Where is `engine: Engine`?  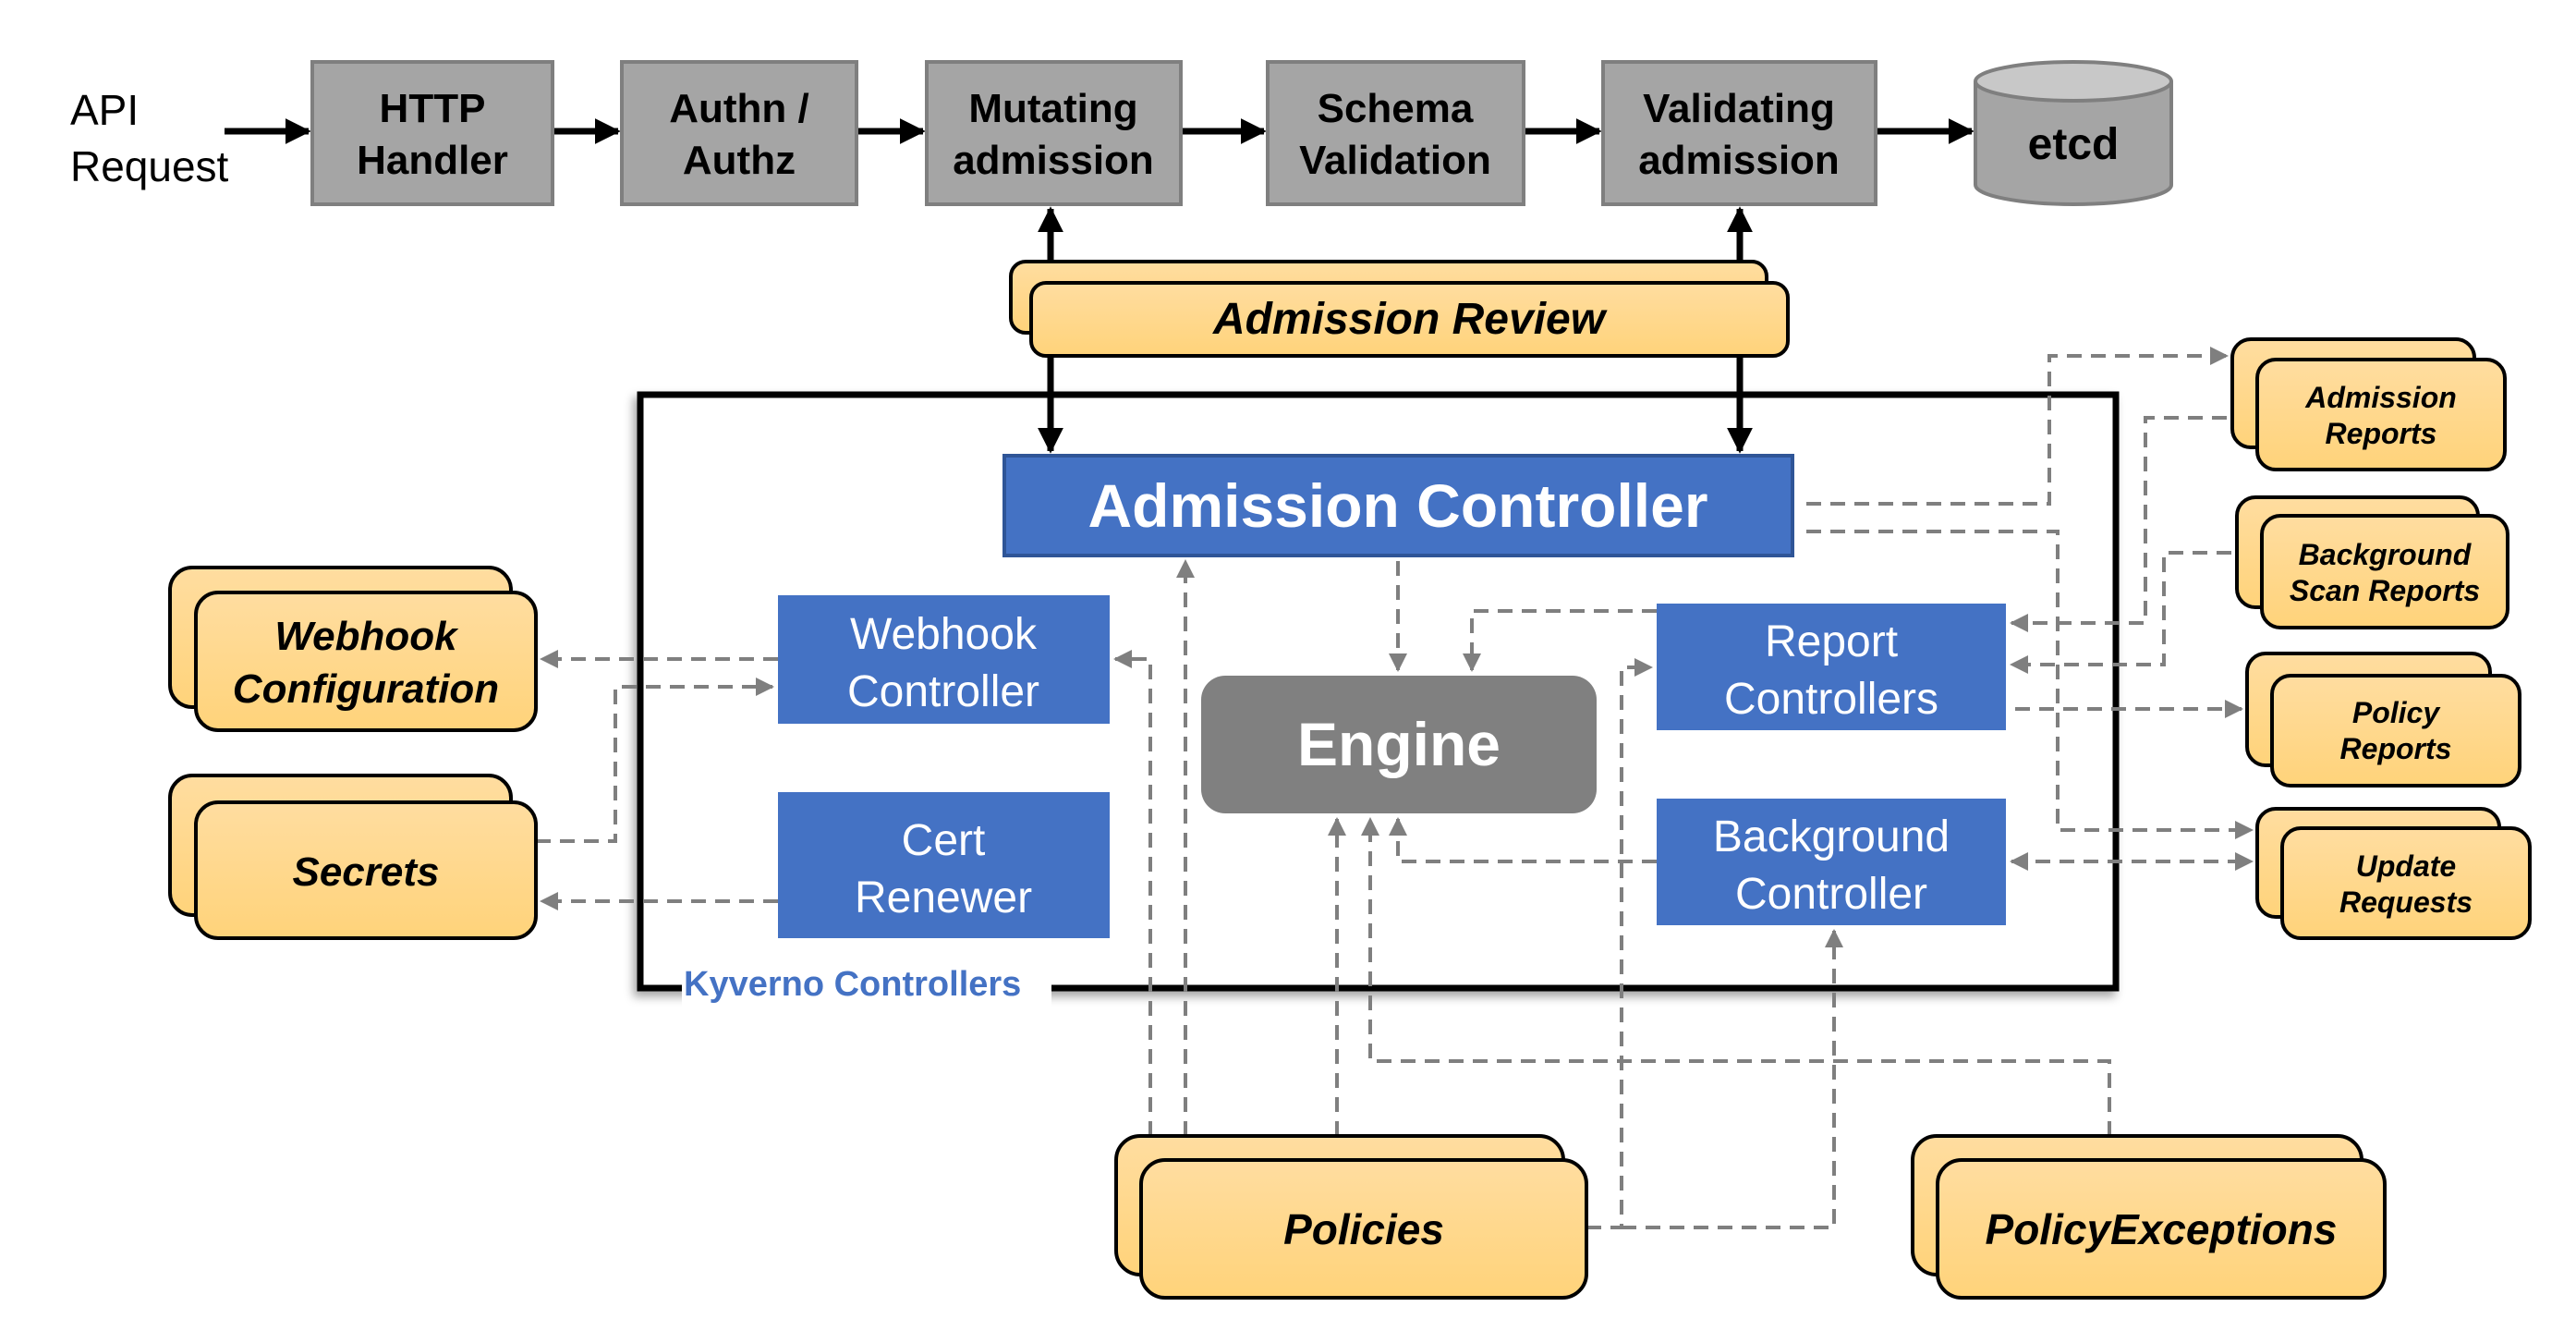 engine: Engine is located at coordinates (1399, 745).